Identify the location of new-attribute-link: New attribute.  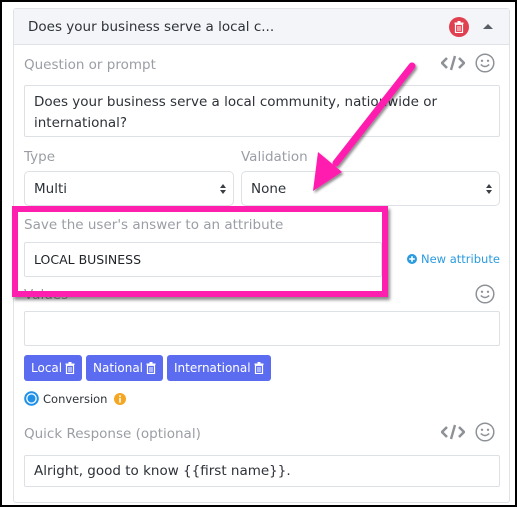
(453, 259).